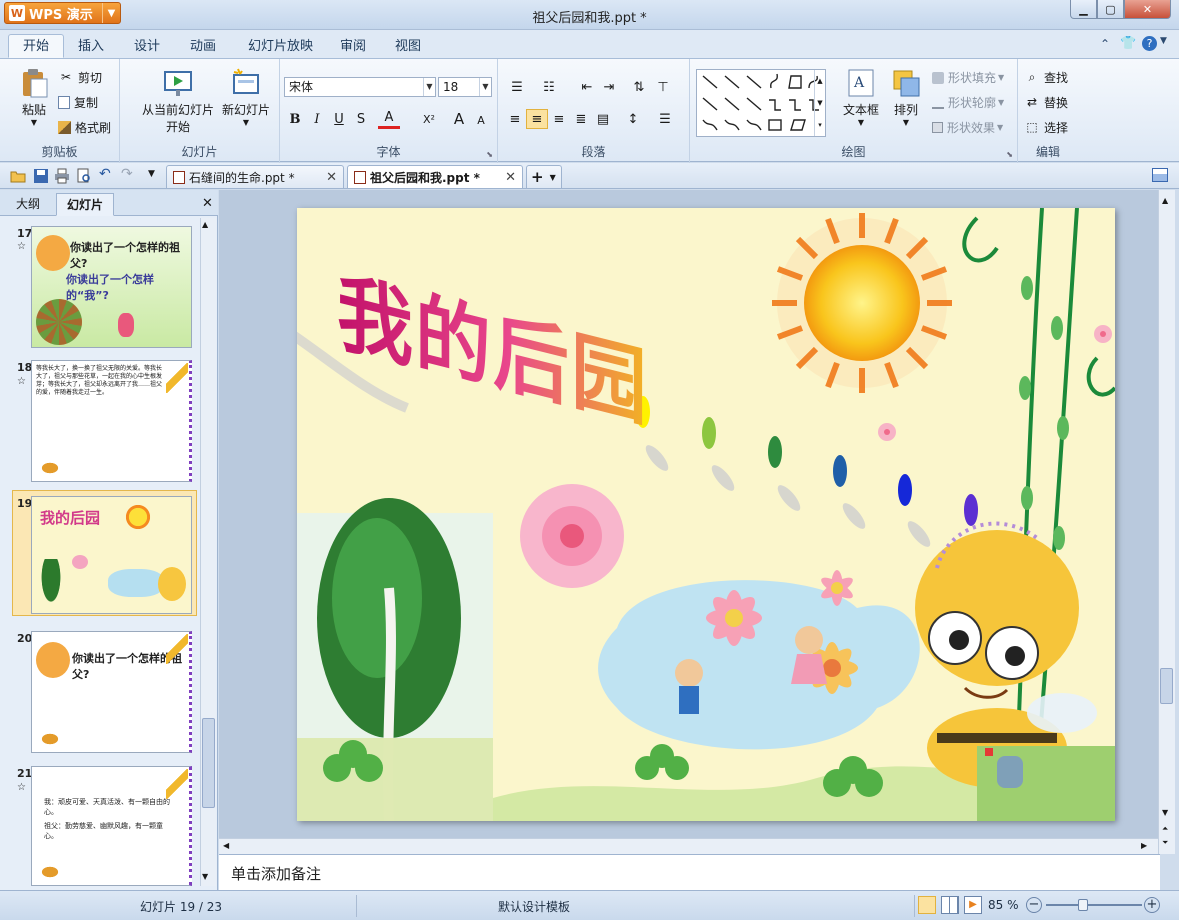 This screenshot has width=1179, height=920. What do you see at coordinates (861, 97) in the screenshot?
I see `textbox-button: A 文本框 ▼` at bounding box center [861, 97].